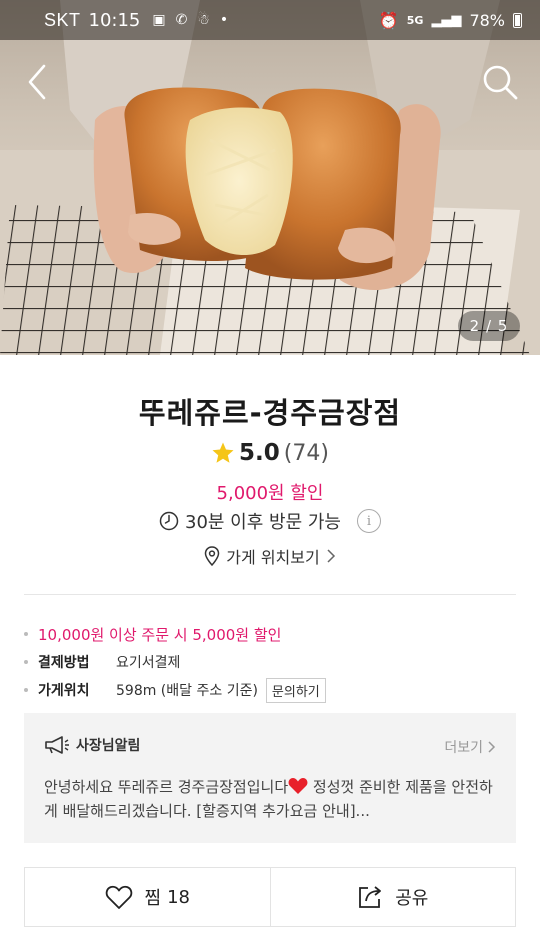 The height and width of the screenshot is (935, 540). What do you see at coordinates (392, 897) in the screenshot?
I see `share-button: 공유` at bounding box center [392, 897].